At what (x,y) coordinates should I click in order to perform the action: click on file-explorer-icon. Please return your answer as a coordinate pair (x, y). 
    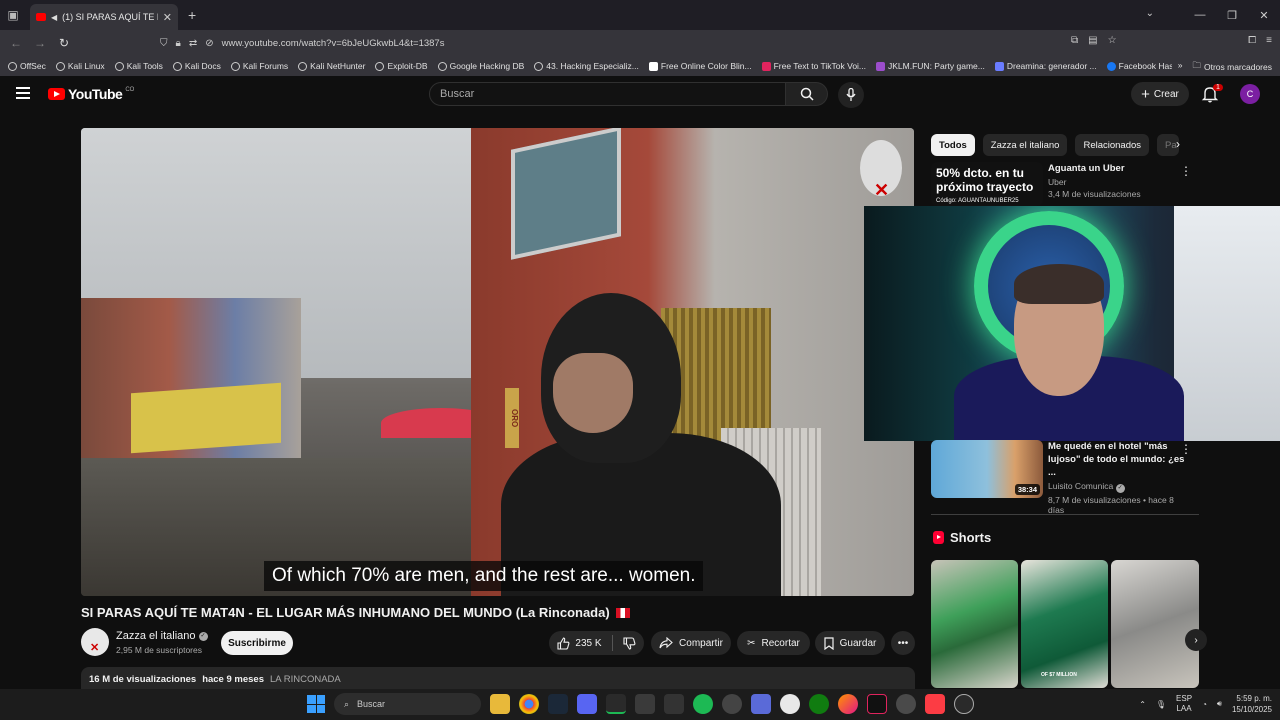
    Looking at the image, I should click on (500, 704).